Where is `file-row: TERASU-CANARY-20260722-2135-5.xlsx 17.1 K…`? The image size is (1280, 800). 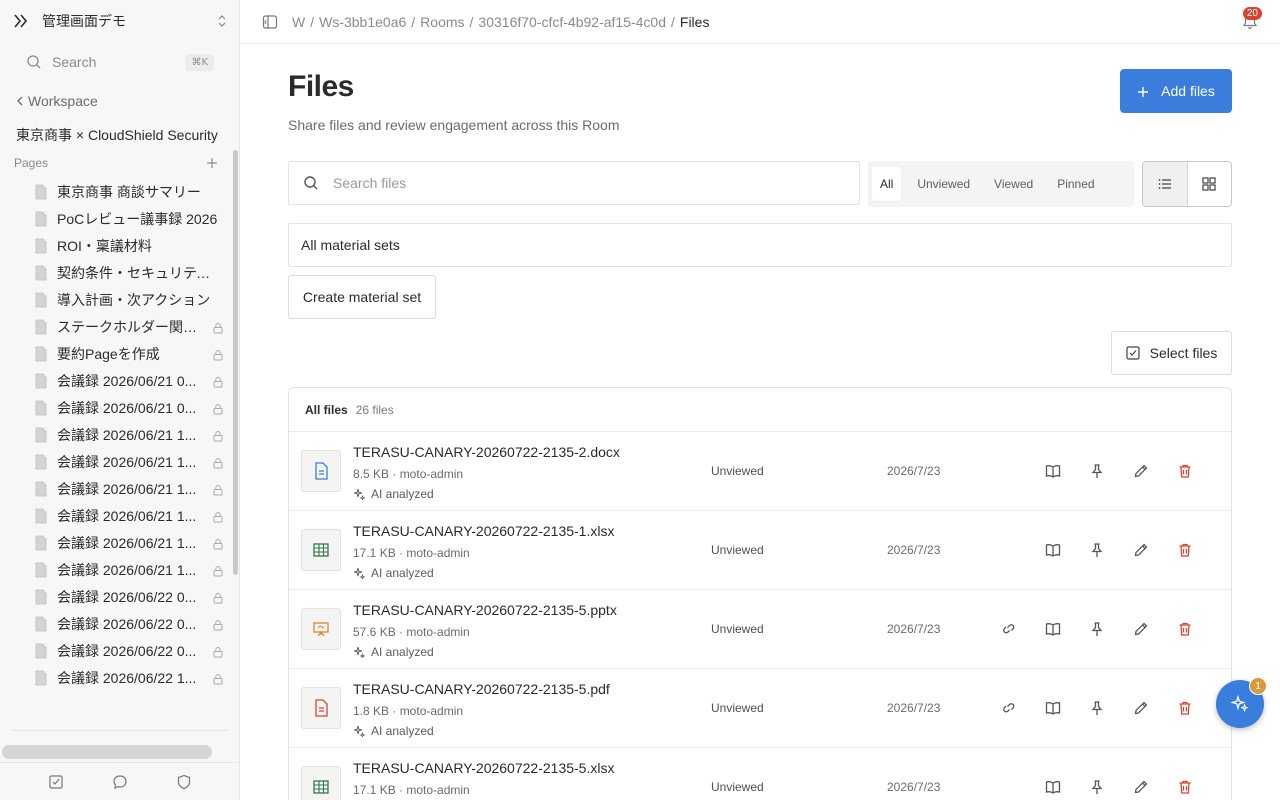
file-row: TERASU-CANARY-20260722-2135-5.xlsx 17.1 K… is located at coordinates (760, 774).